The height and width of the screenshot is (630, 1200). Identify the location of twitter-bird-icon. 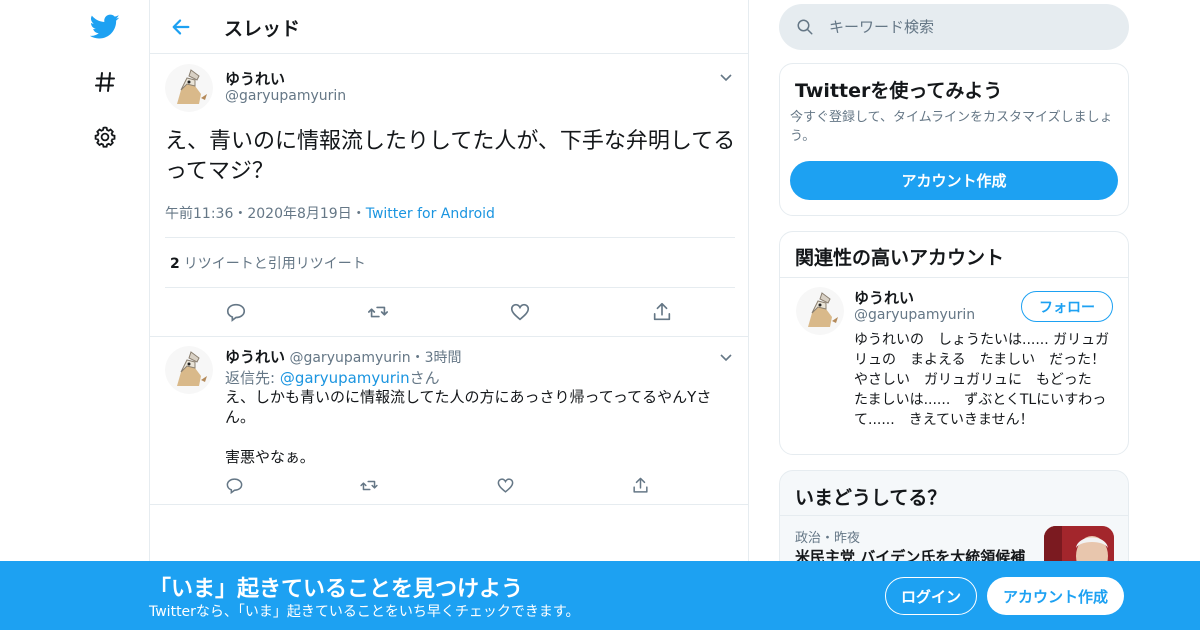
(105, 27).